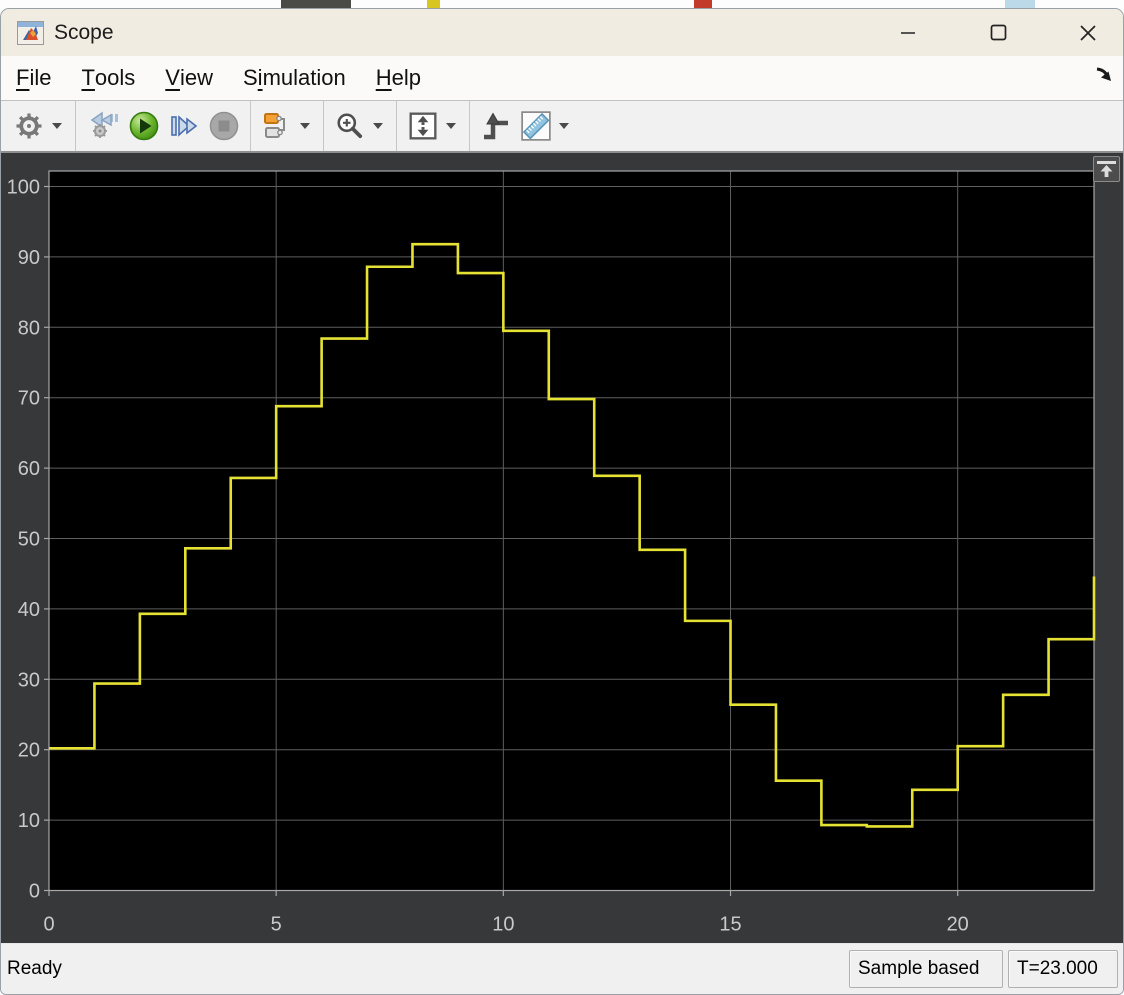  What do you see at coordinates (276, 925) in the screenshot?
I see `x-tick-label: 5` at bounding box center [276, 925].